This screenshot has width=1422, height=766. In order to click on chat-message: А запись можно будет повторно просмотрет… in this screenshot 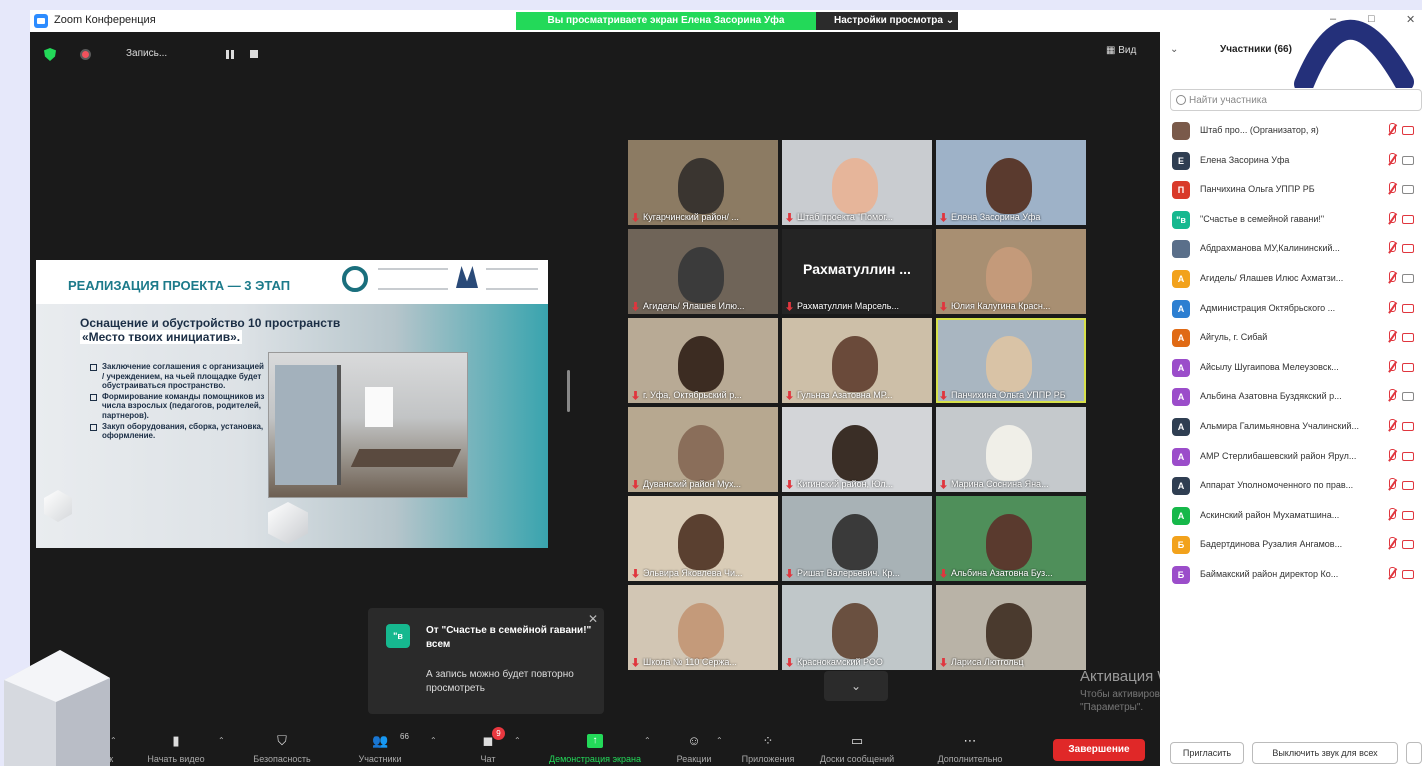, I will do `click(500, 681)`.